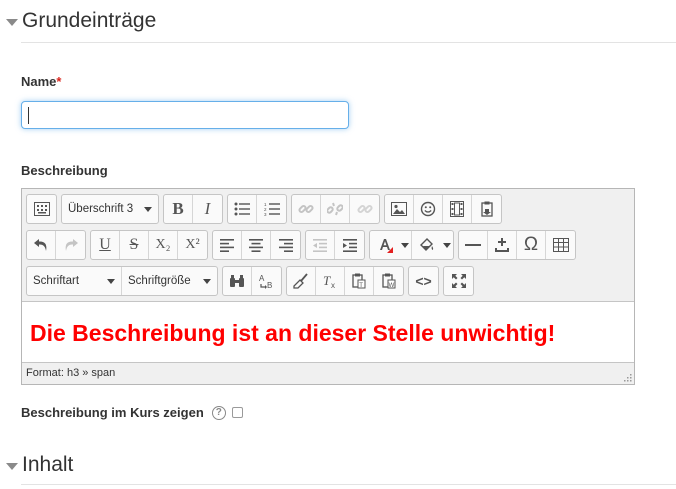  What do you see at coordinates (237, 412) in the screenshot?
I see `show-description-checkbox` at bounding box center [237, 412].